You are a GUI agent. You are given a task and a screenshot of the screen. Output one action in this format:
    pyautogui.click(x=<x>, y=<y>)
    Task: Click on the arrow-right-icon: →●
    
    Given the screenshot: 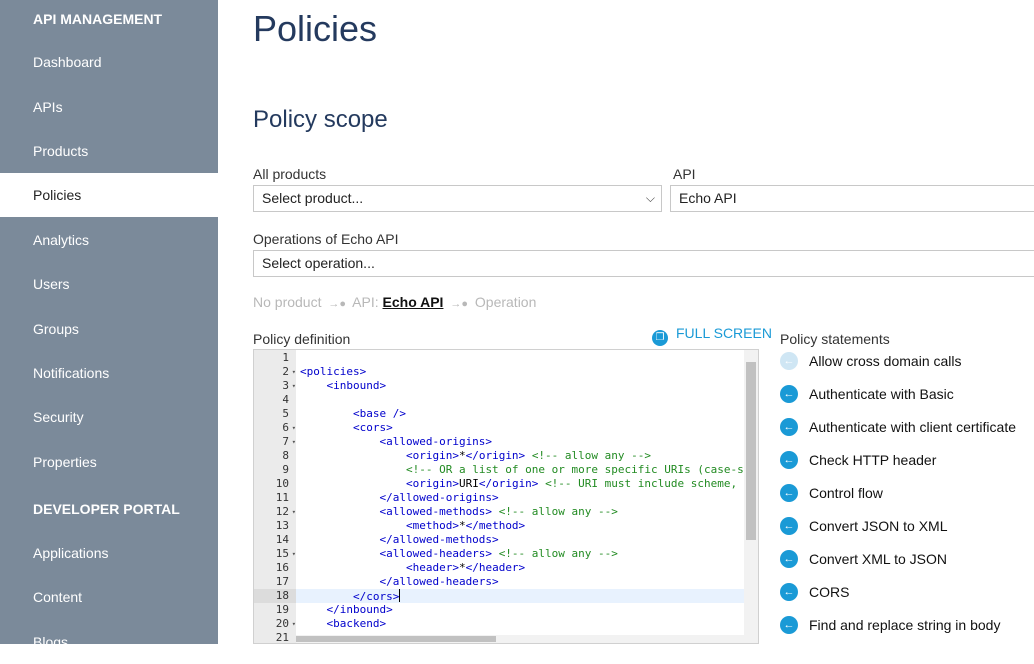 What is the action you would take?
    pyautogui.click(x=459, y=304)
    